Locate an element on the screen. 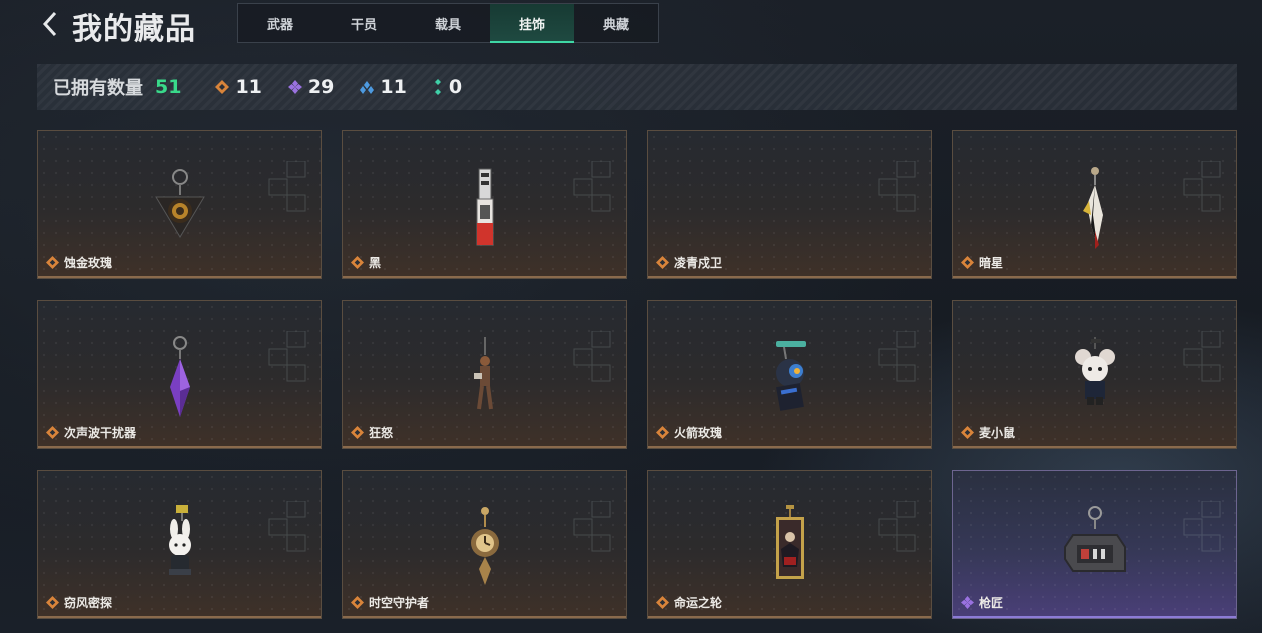 The image size is (1262, 633). charm-name: 凌青戍卫 is located at coordinates (698, 263).